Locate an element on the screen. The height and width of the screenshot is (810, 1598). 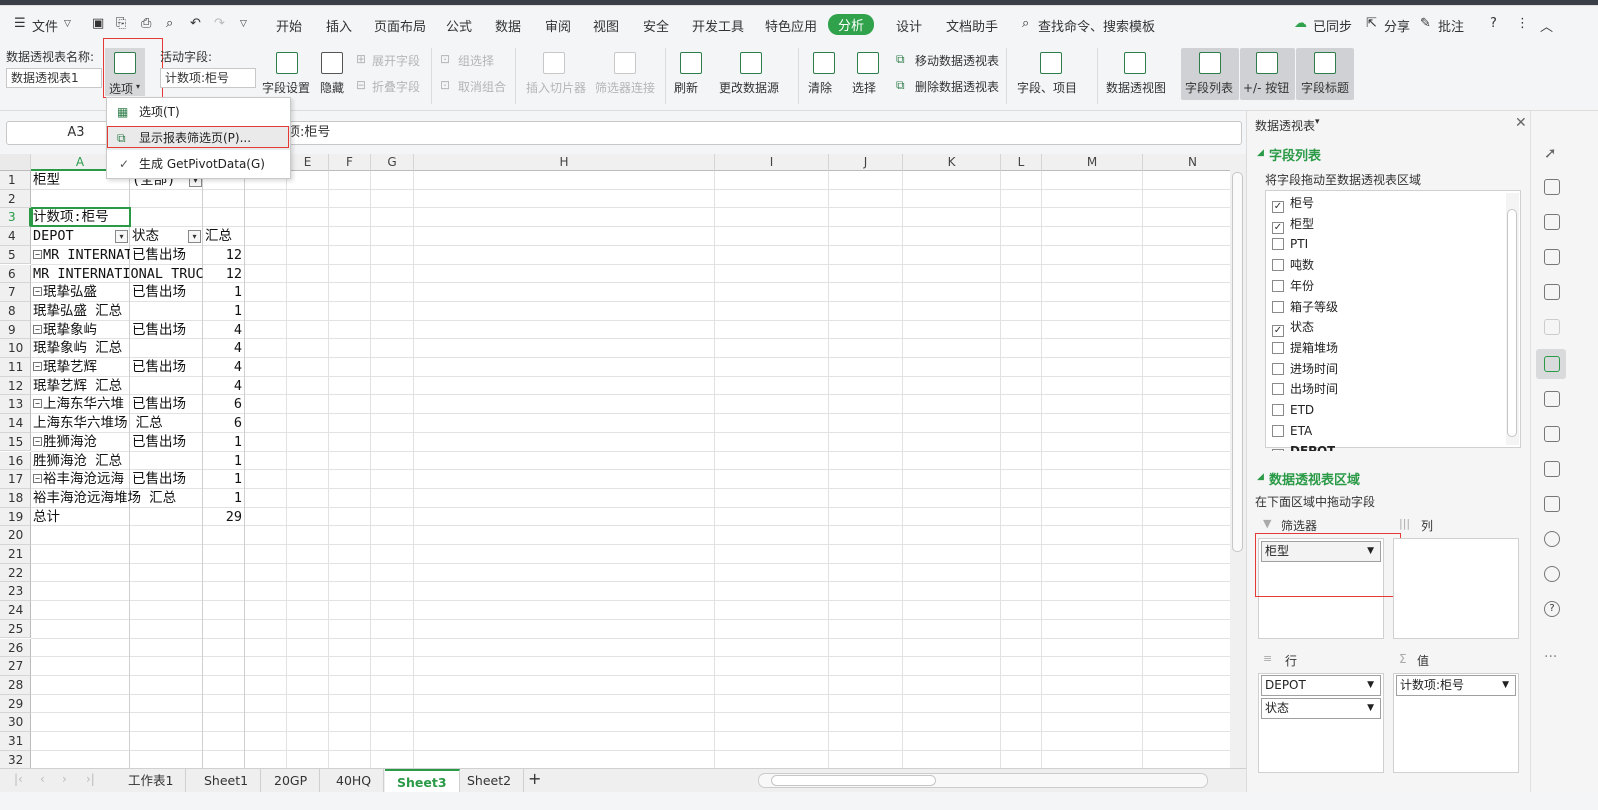
field-item: PTI is located at coordinates (1290, 244).